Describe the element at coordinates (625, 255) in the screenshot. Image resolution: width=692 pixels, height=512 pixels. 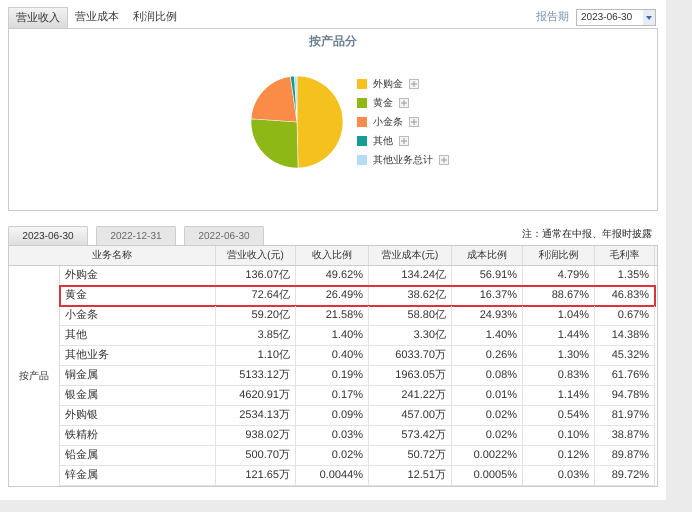
I see `column-header: 毛利率` at that location.